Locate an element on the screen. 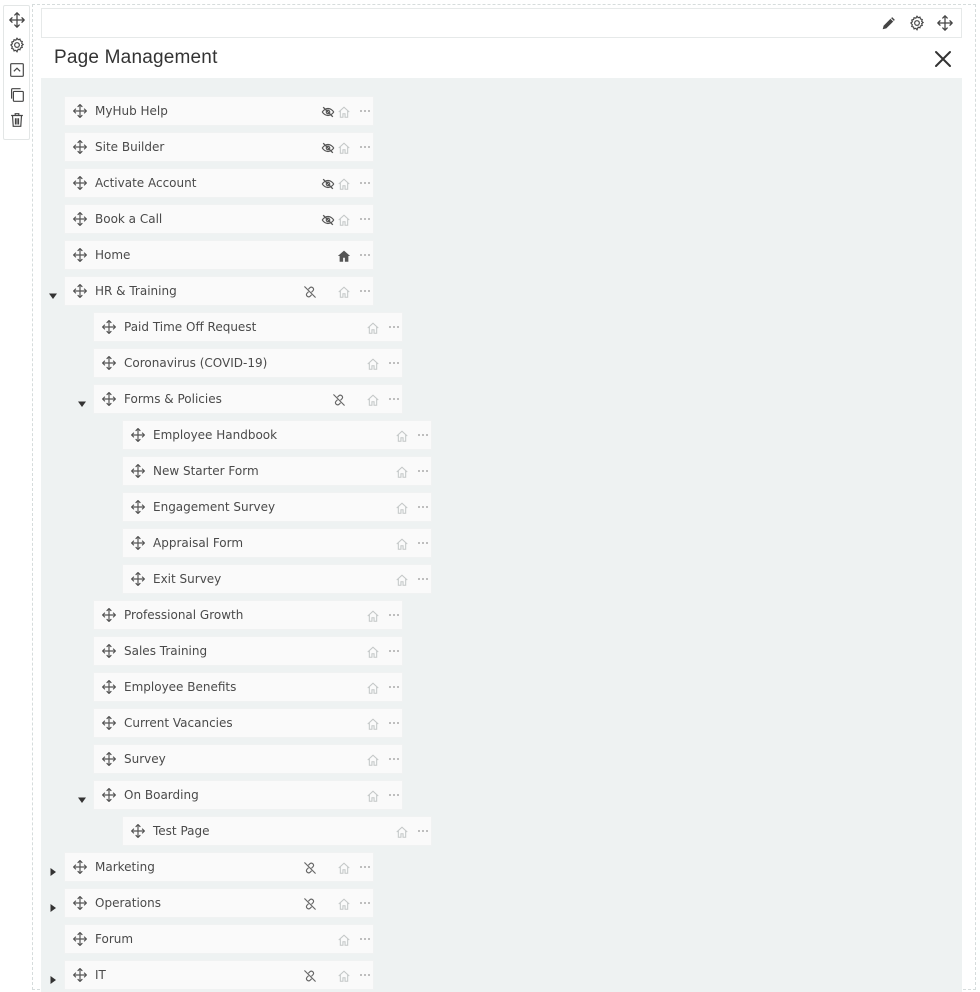  tree-row: Engagement Survey is located at coordinates (277, 507).